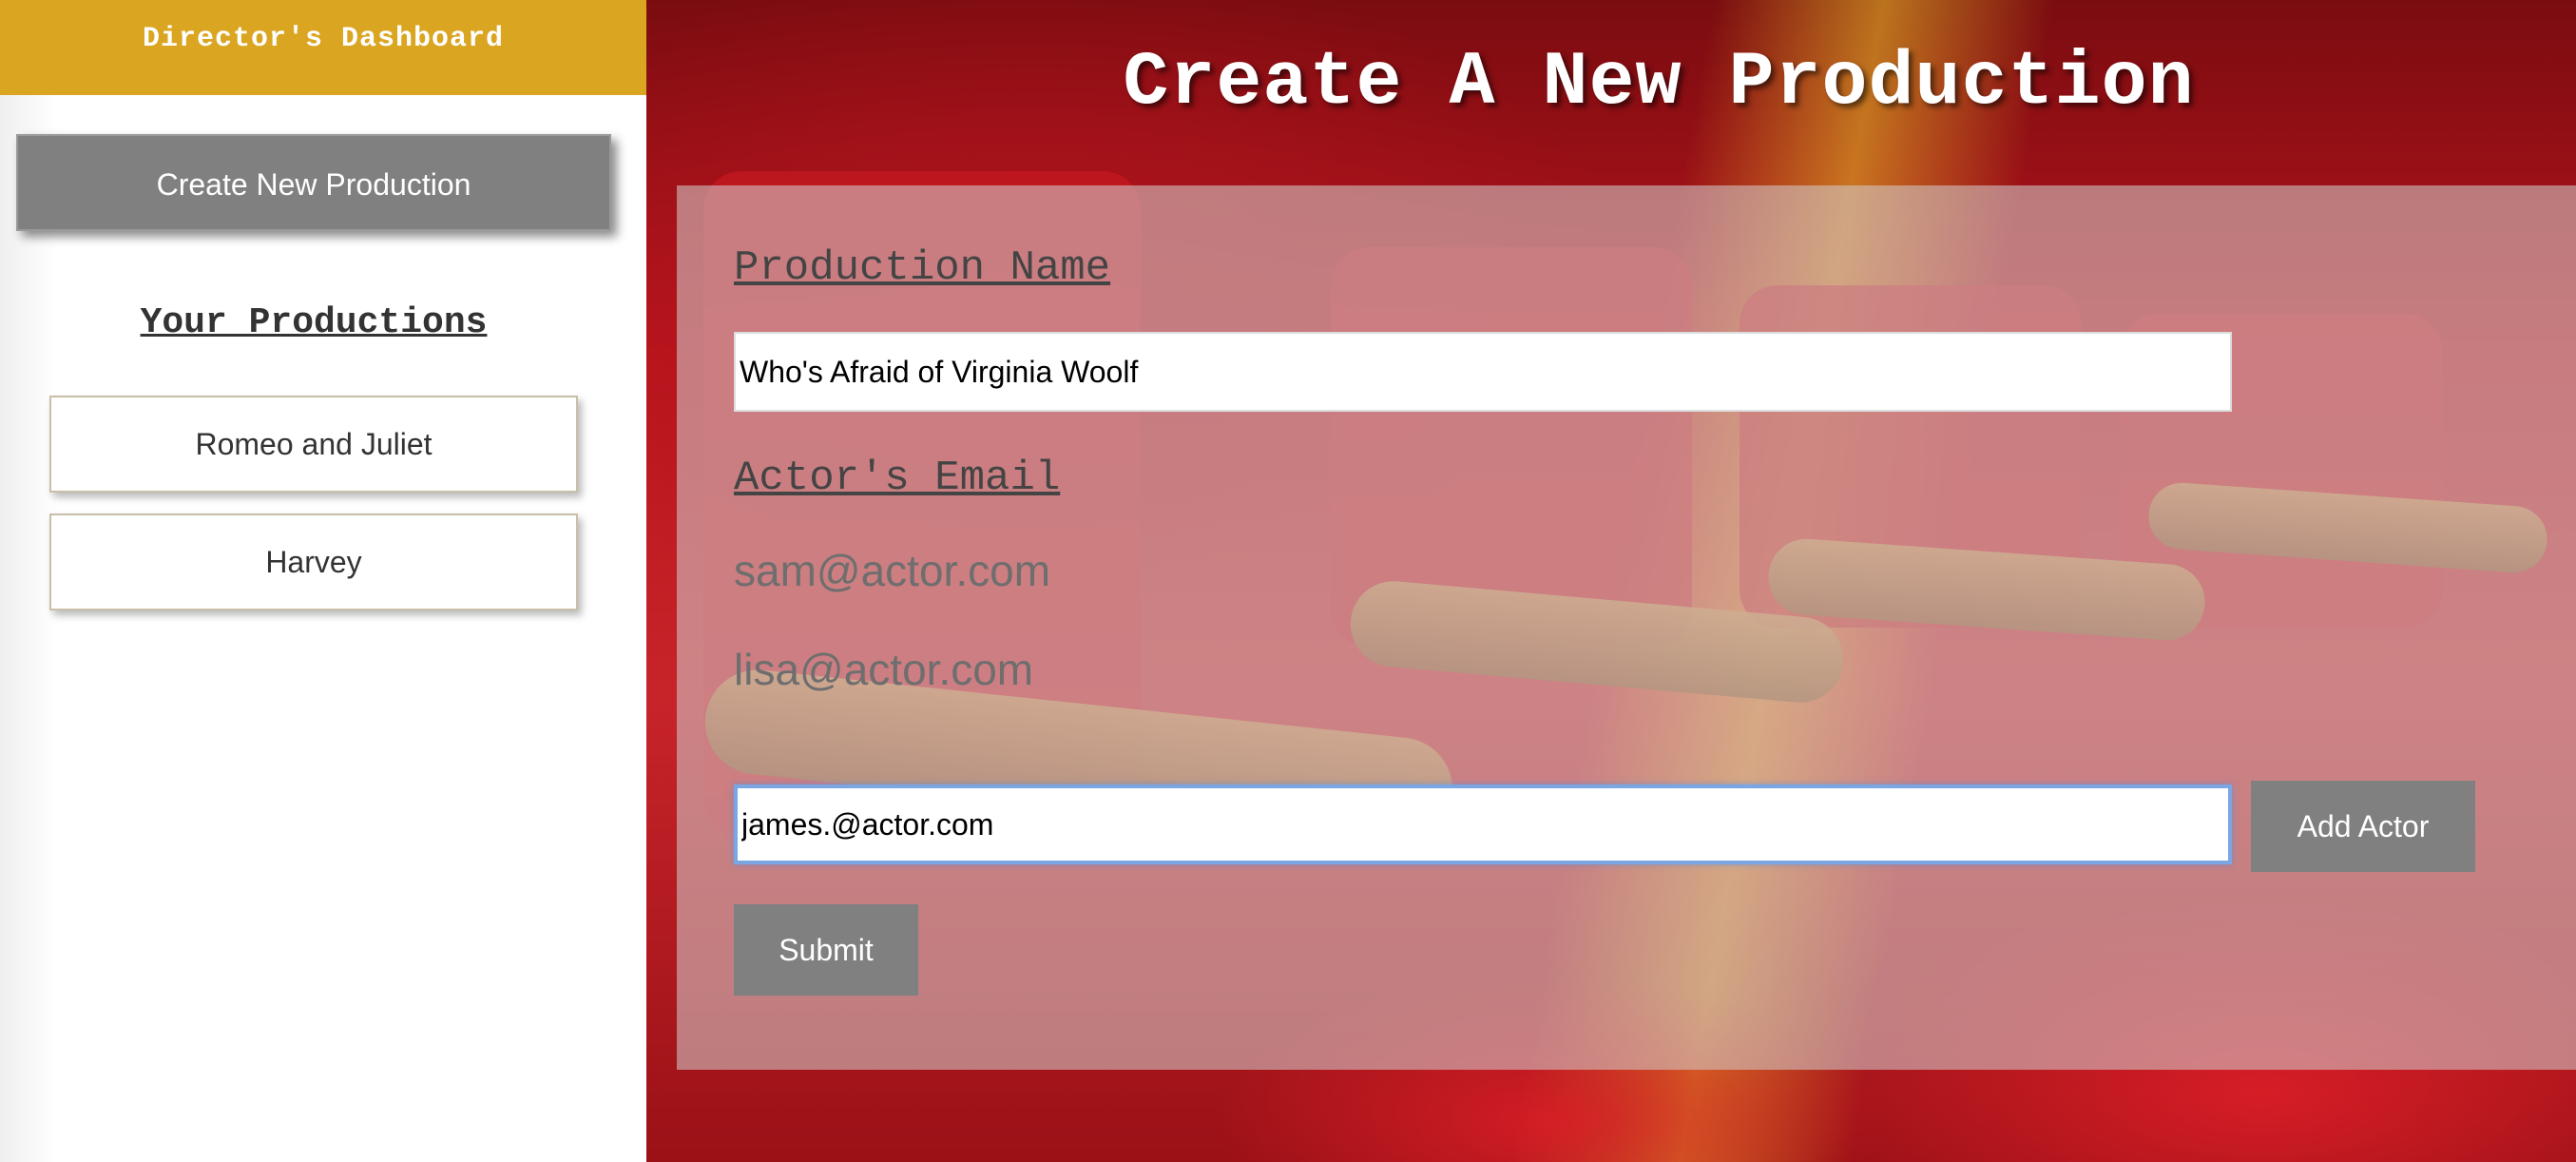 This screenshot has width=2576, height=1162. Describe the element at coordinates (314, 561) in the screenshot. I see `production-item-harvey: Harvey` at that location.